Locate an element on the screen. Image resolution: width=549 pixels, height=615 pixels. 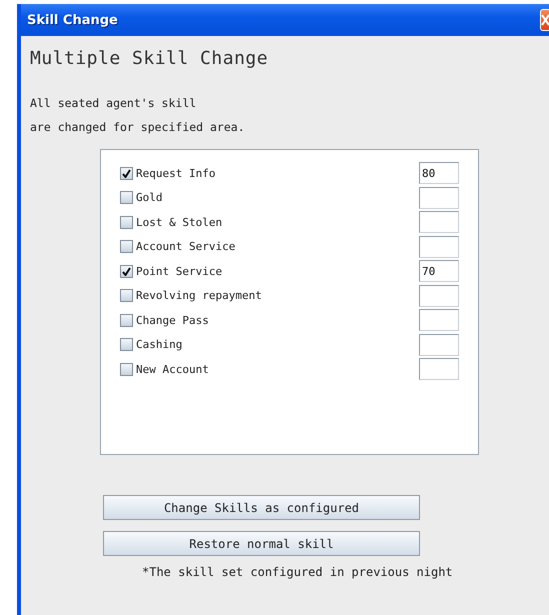
skill-label: Revolving repayment is located at coordinates (199, 295).